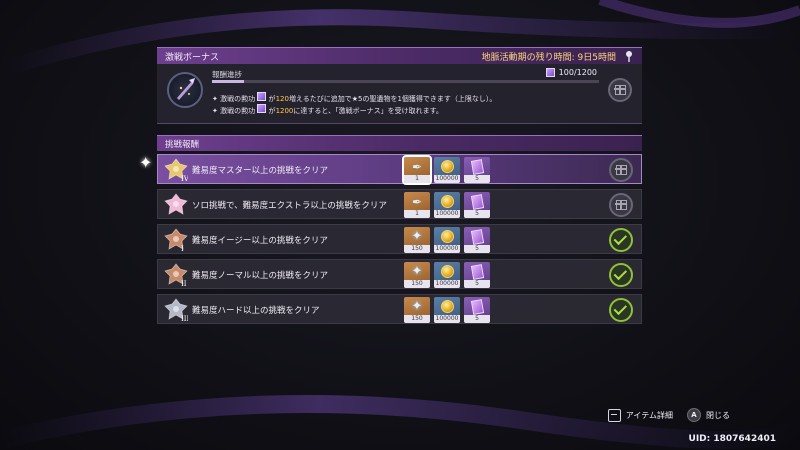 The height and width of the screenshot is (450, 800). I want to click on progress-value: 100/1200, so click(571, 72).